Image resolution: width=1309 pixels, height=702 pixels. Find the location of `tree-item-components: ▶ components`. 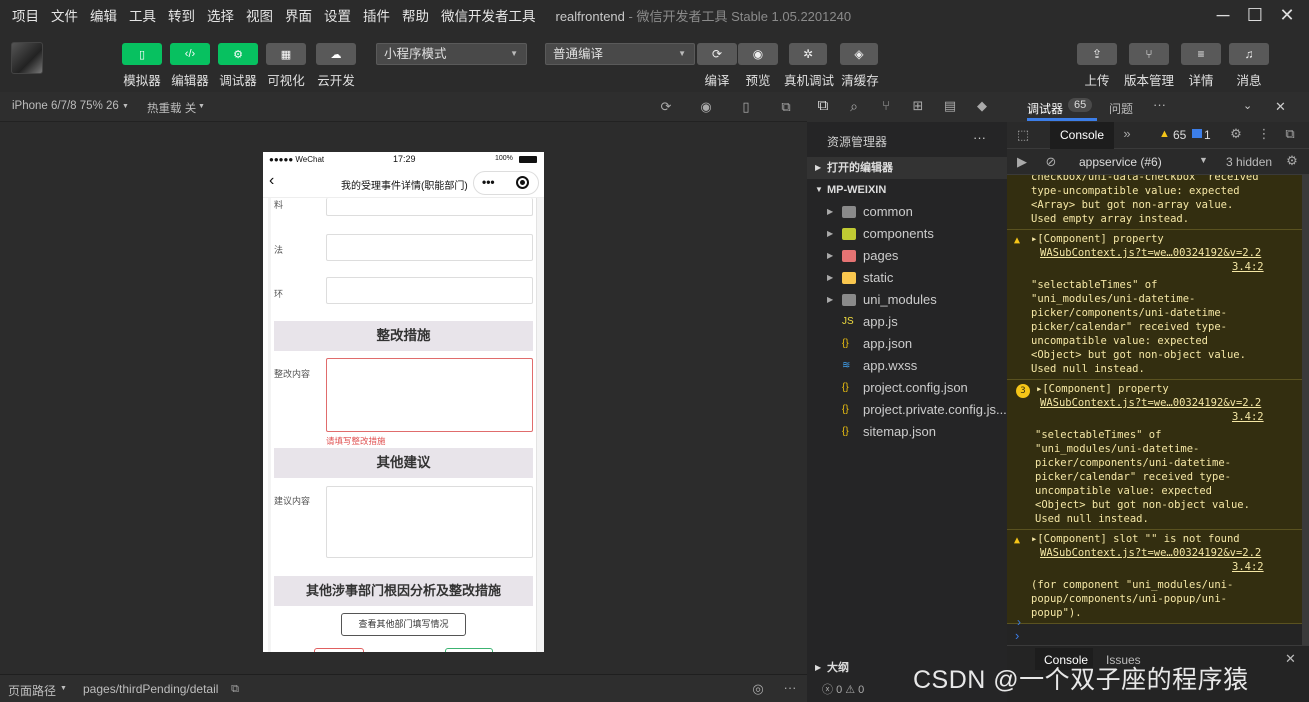

tree-item-components: ▶ components is located at coordinates (907, 234).